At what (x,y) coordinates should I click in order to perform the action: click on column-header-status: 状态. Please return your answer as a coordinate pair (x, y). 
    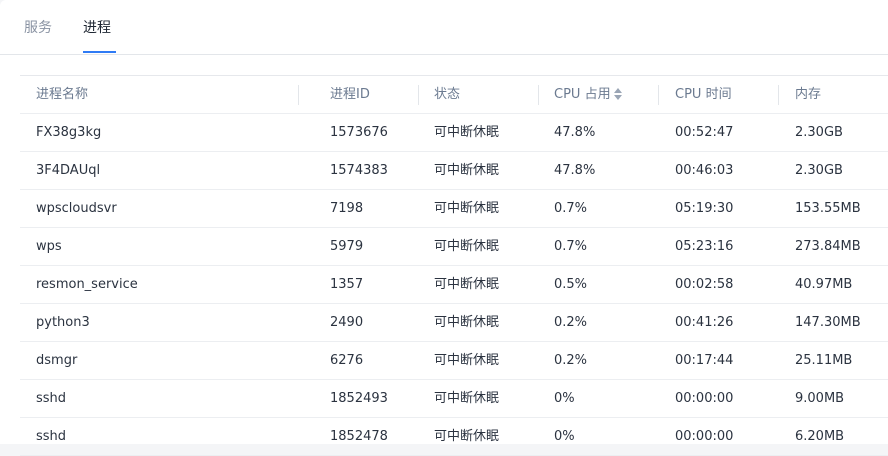
    Looking at the image, I should click on (447, 94).